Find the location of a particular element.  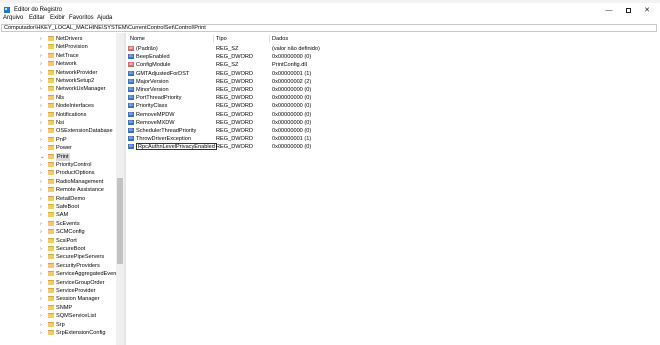

tree-item-label: Print is located at coordinates (63, 156).